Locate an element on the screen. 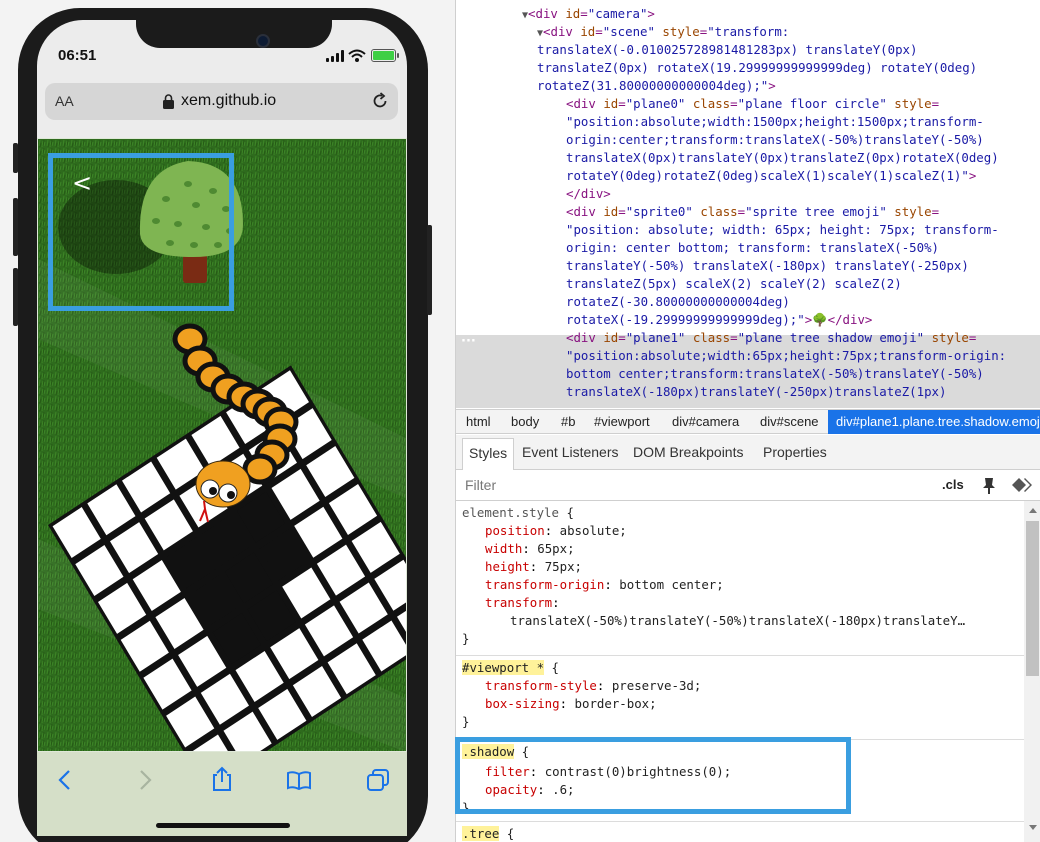 This screenshot has height=842, width=1040. tab-styles: Styles is located at coordinates (488, 454).